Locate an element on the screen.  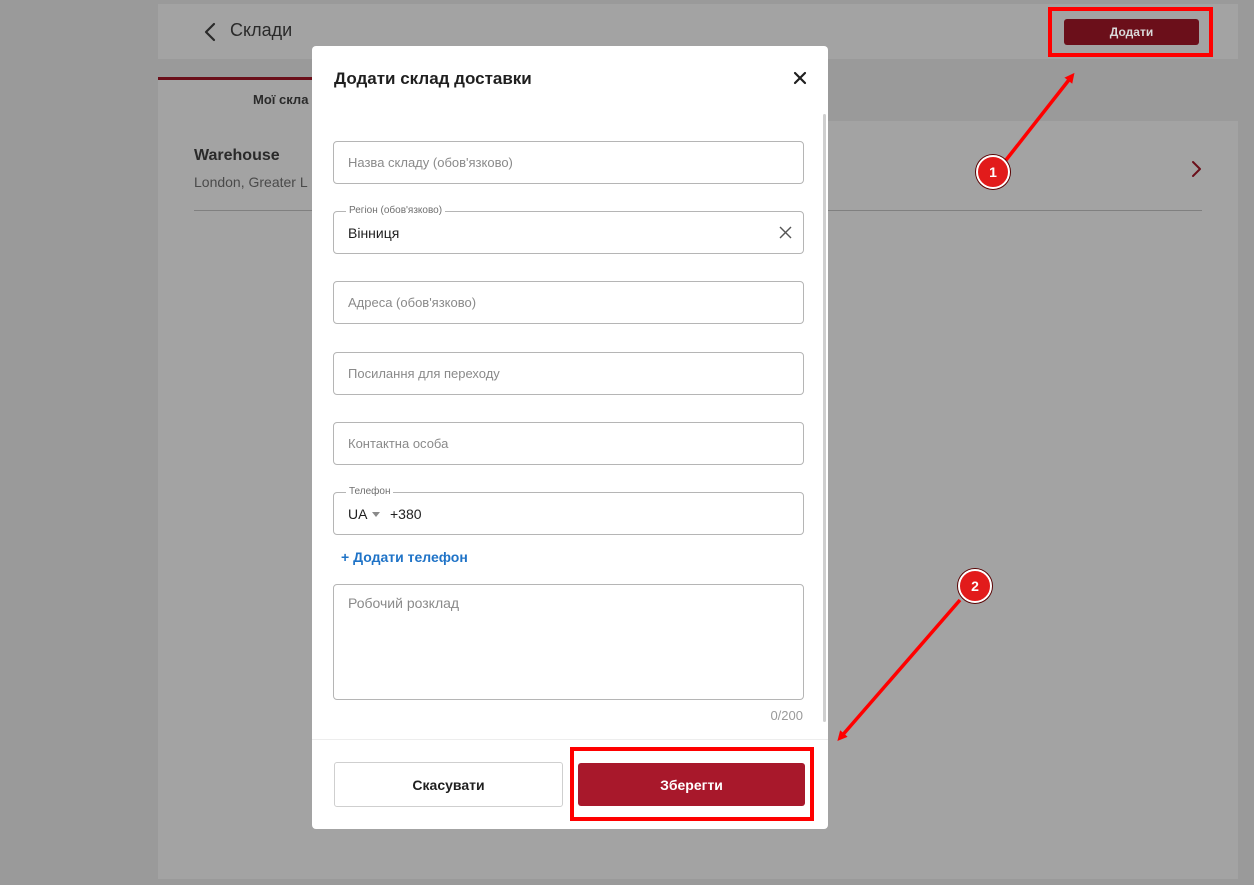
address-input is located at coordinates (563, 302).